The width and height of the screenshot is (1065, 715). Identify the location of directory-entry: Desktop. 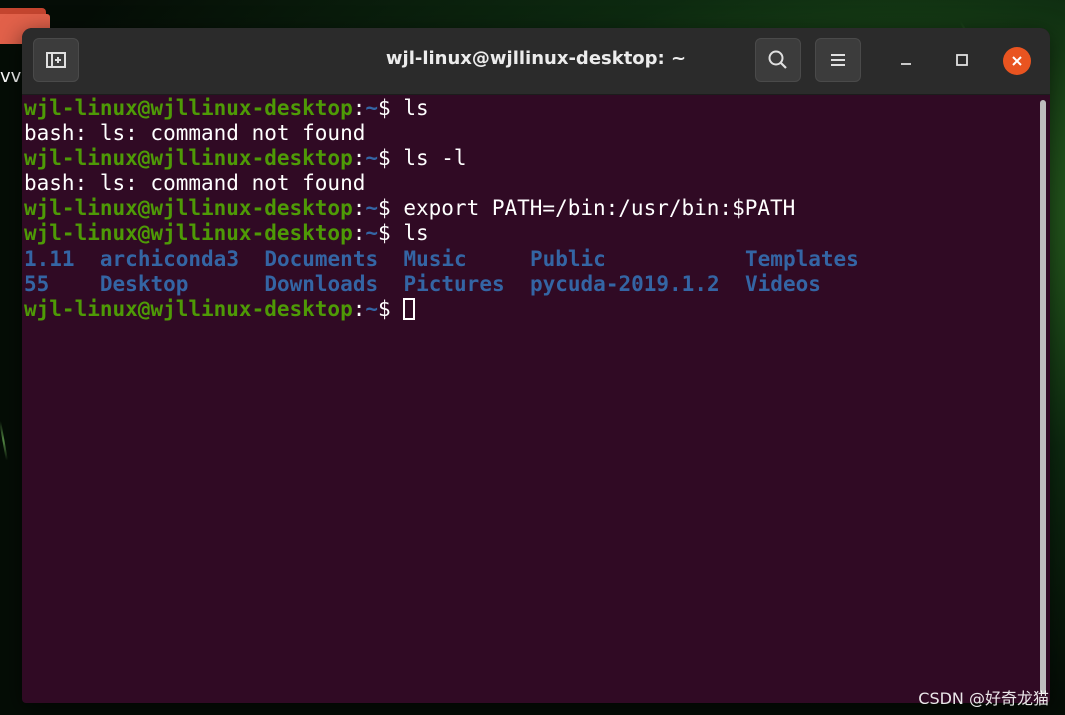
(144, 283).